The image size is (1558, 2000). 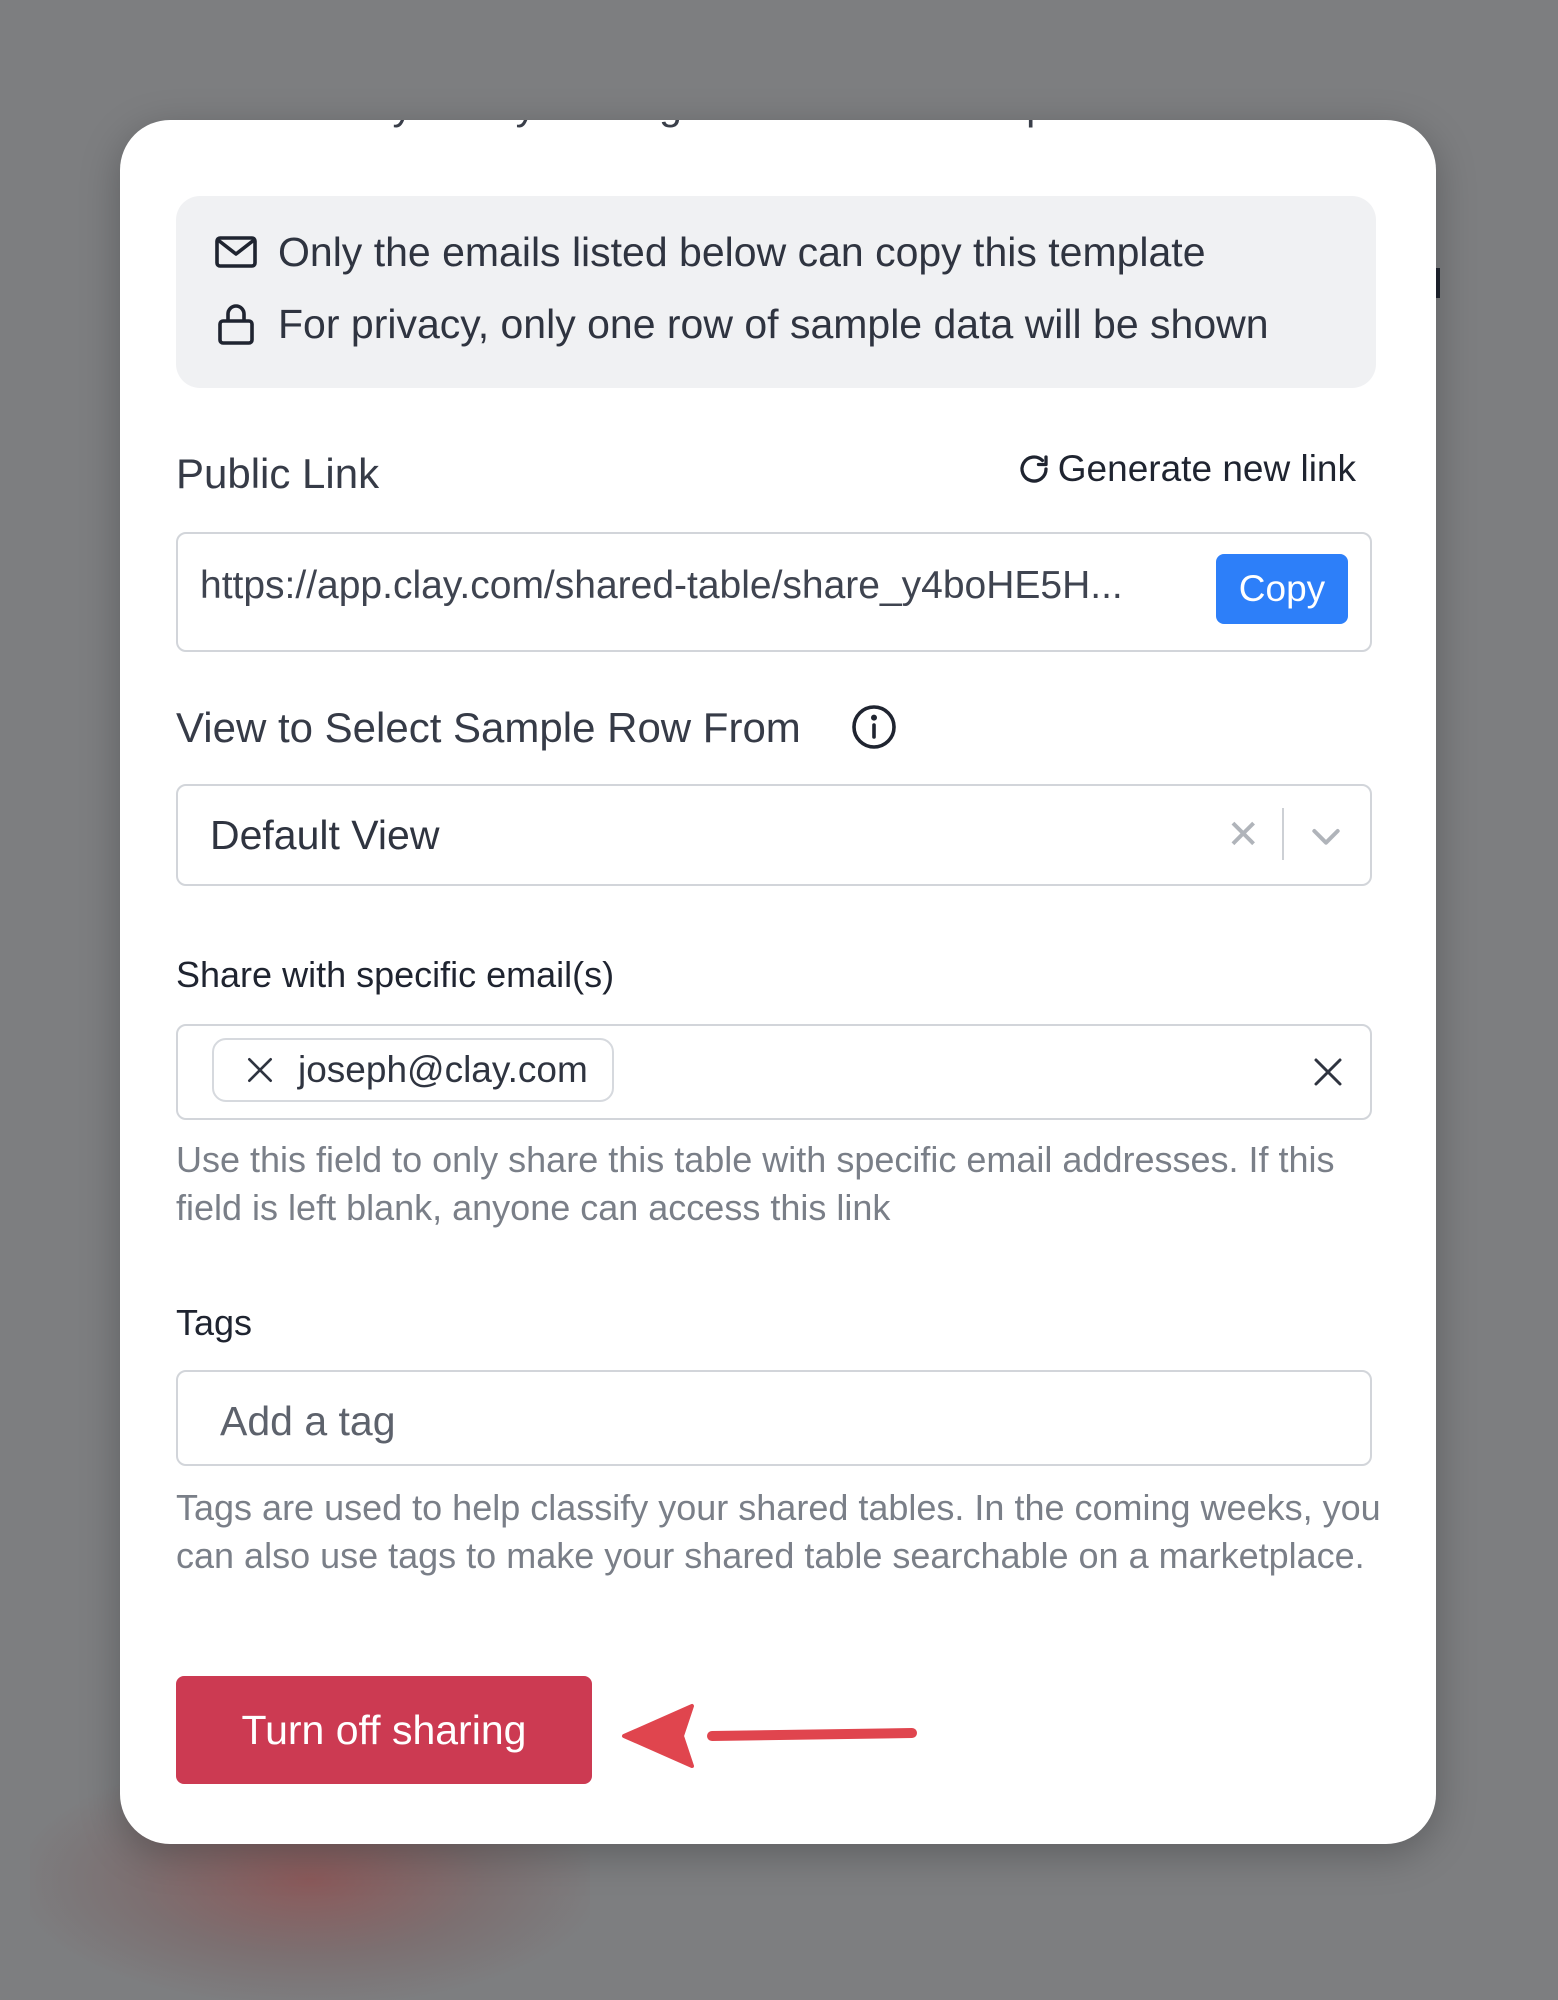 I want to click on clear-selection-icon: ✕, so click(x=1243, y=835).